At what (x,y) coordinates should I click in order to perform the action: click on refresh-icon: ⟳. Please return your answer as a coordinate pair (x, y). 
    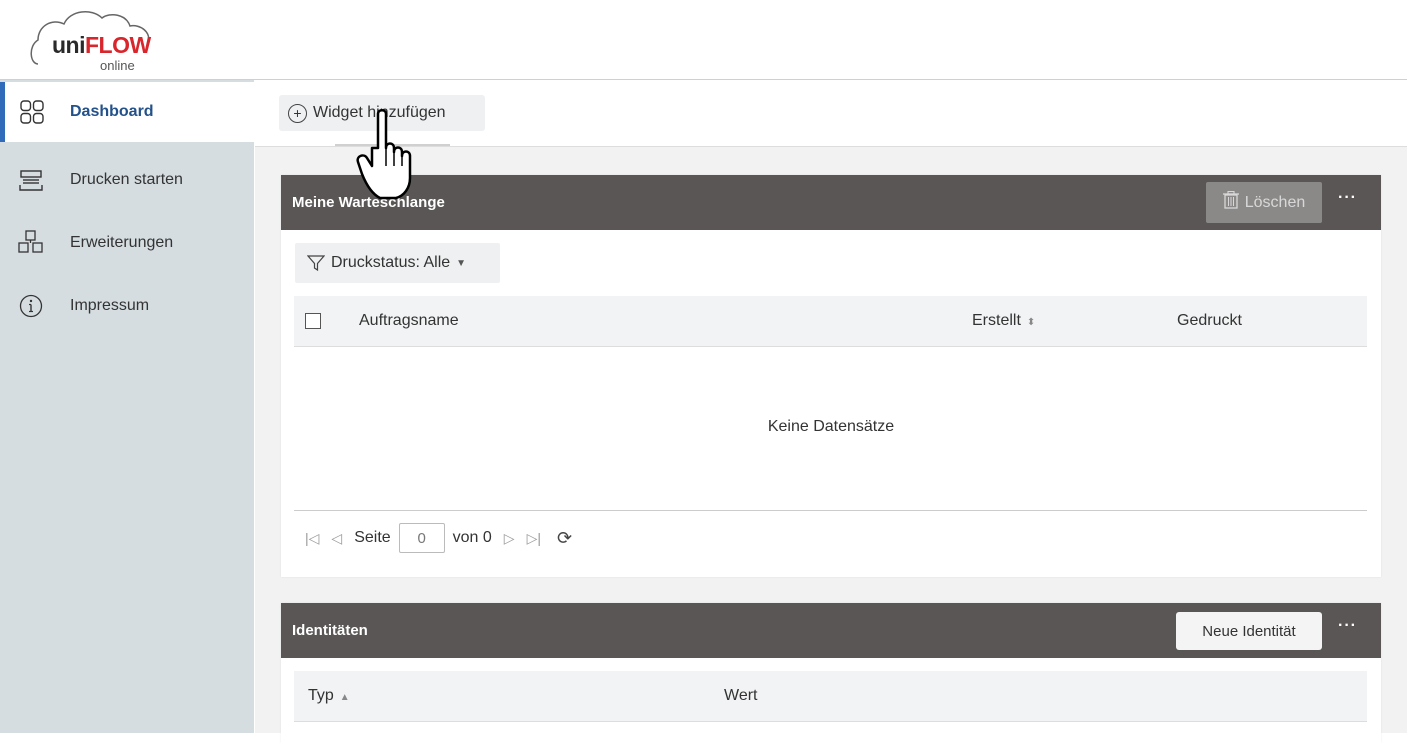
    Looking at the image, I should click on (564, 538).